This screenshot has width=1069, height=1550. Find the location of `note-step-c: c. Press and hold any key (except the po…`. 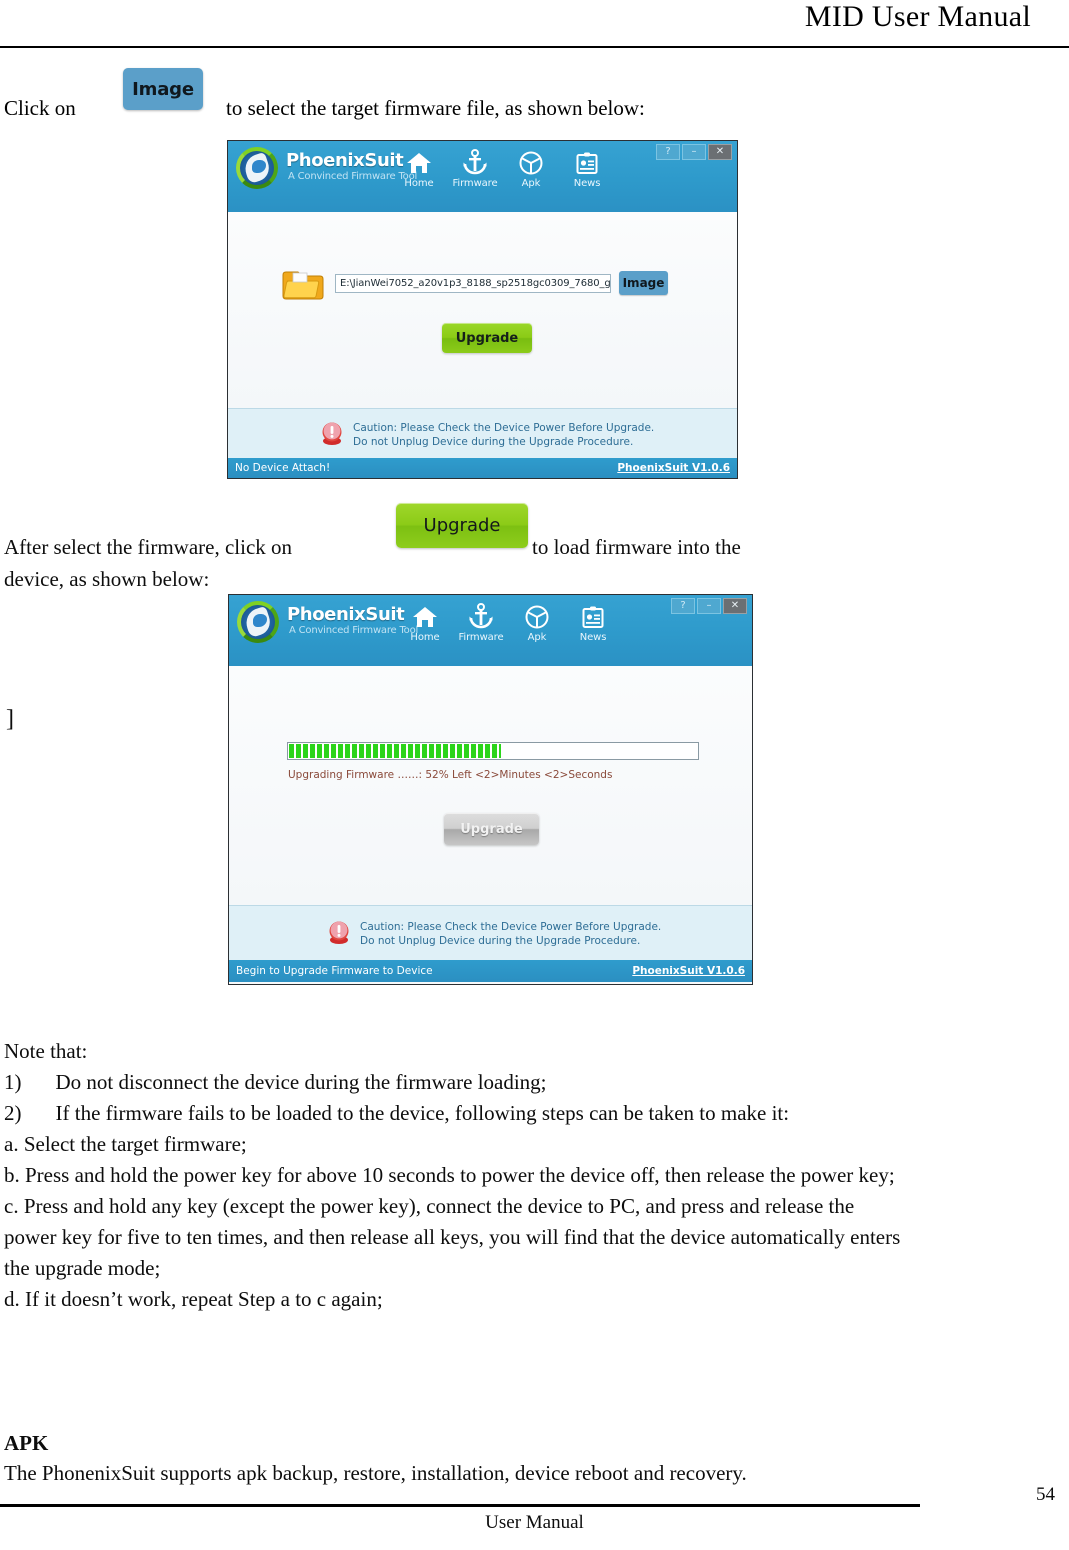

note-step-c: c. Press and hold any key (except the po… is located at coordinates (452, 1237).